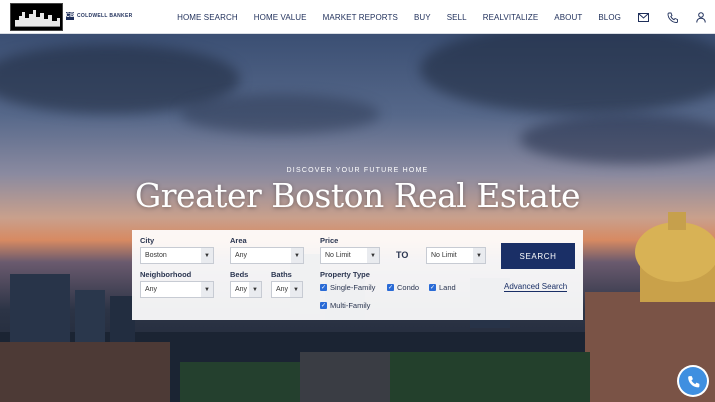 This screenshot has width=715, height=402. Describe the element at coordinates (282, 289) in the screenshot. I see `baths-value: Any` at that location.